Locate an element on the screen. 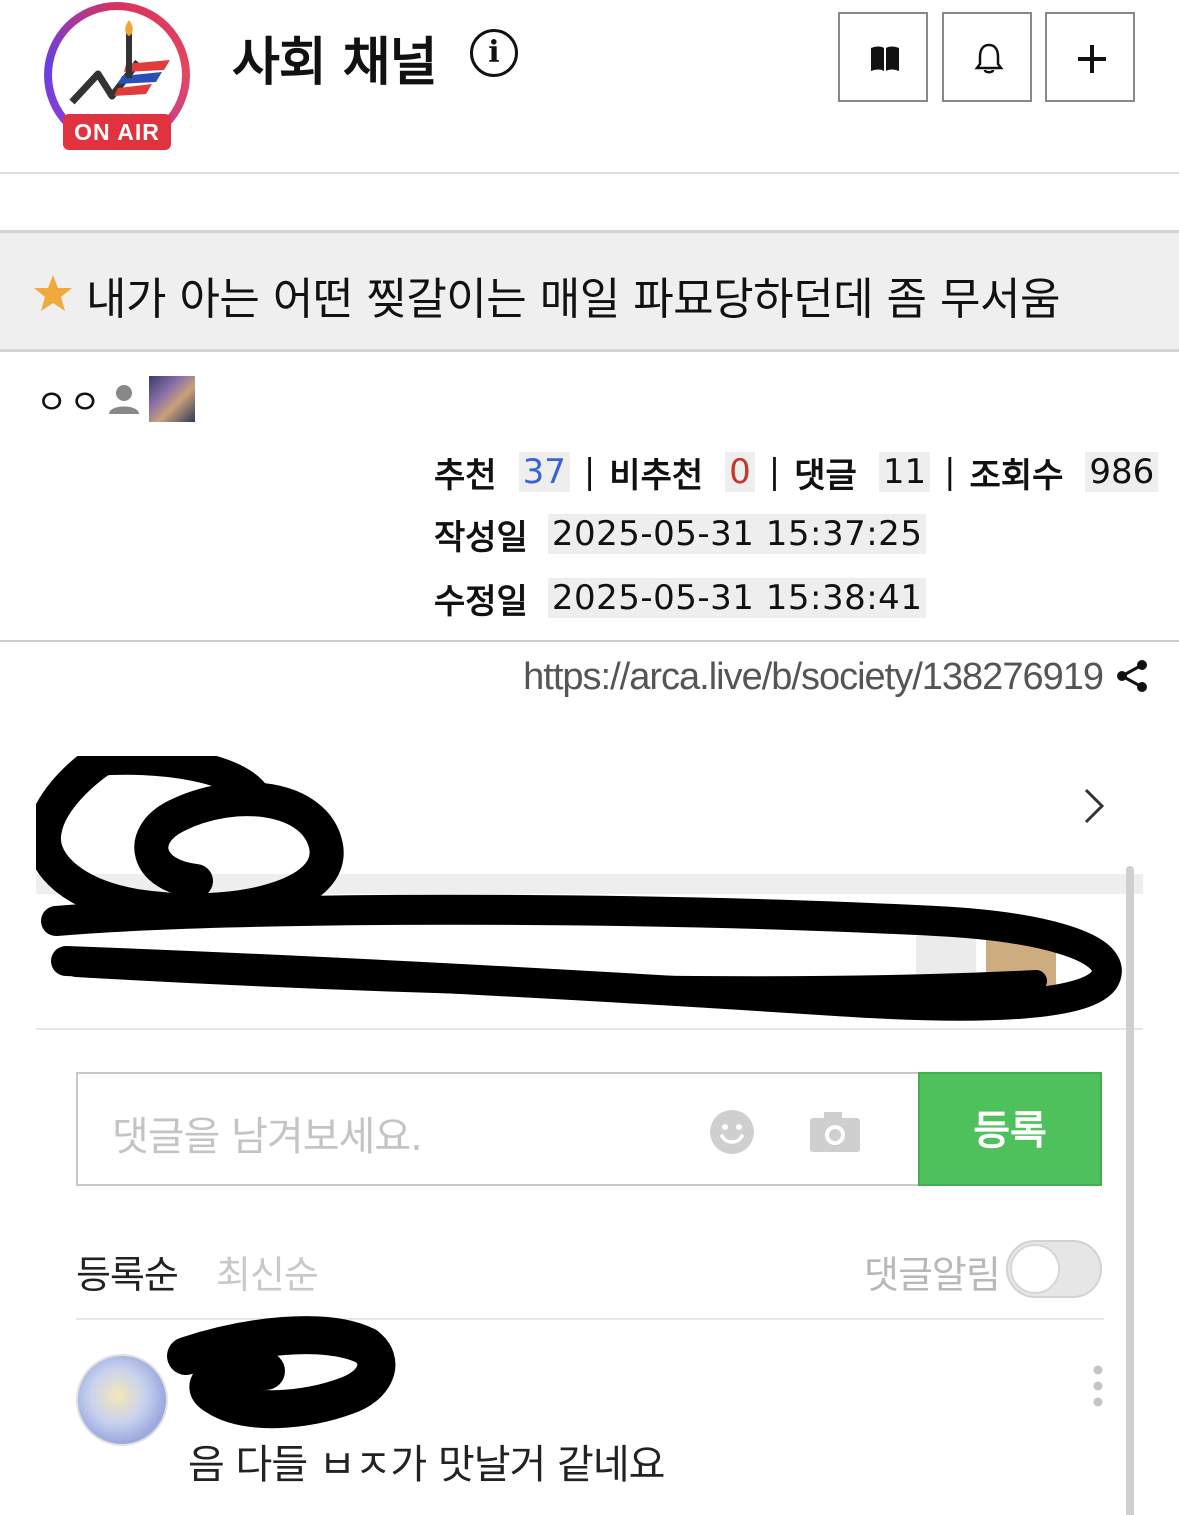 The height and width of the screenshot is (1515, 1179). downvote-label: 비추천 is located at coordinates (656, 475).